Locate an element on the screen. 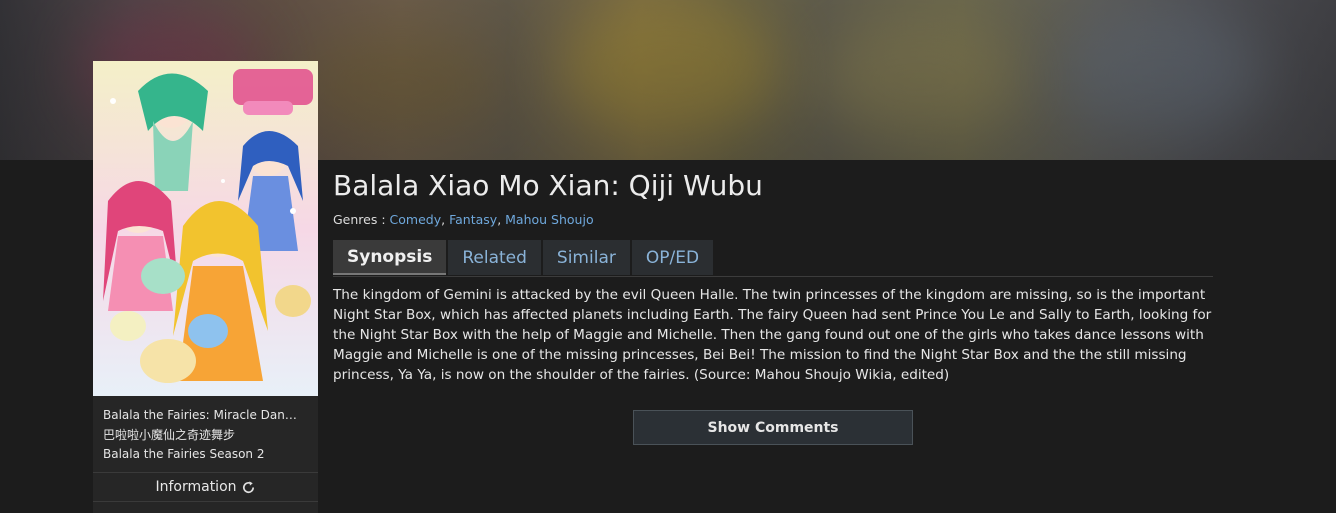  genre-link-comedy: Comedy is located at coordinates (416, 219).